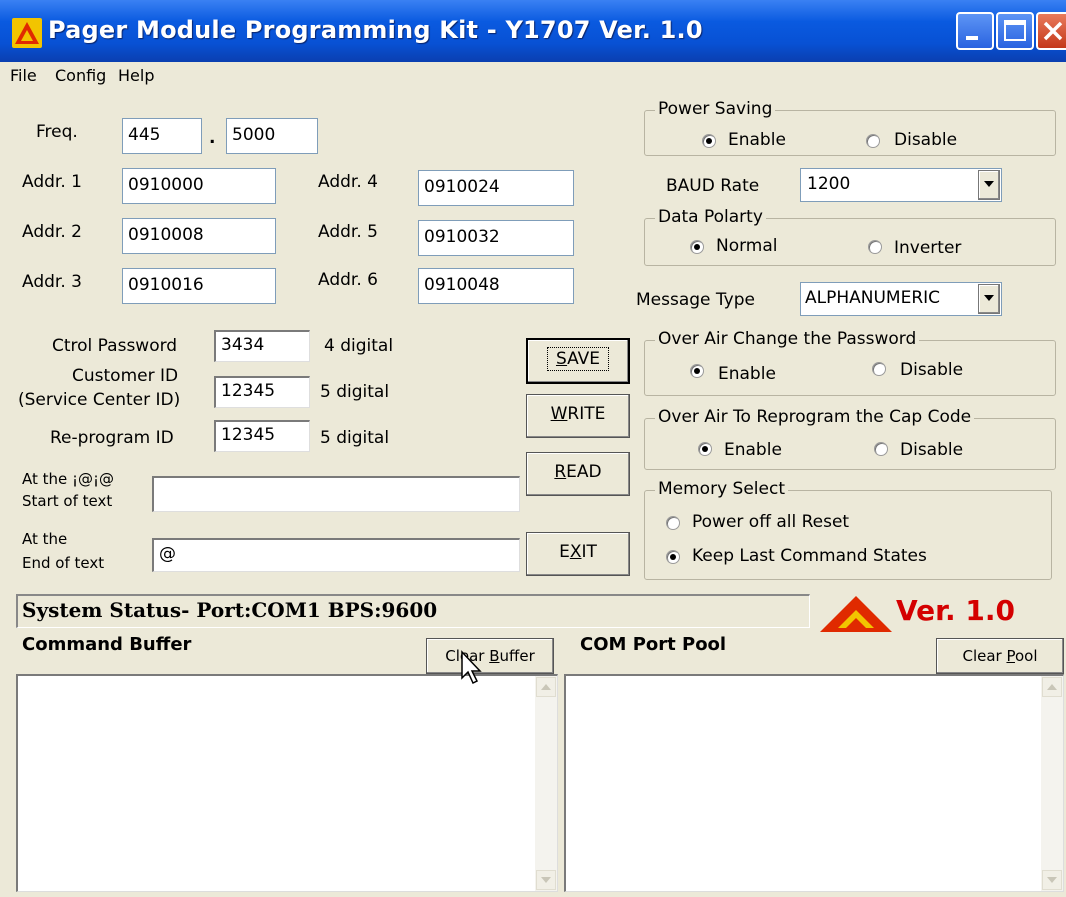 The image size is (1066, 897). What do you see at coordinates (496, 238) in the screenshot?
I see `addr5-input: 0910032` at bounding box center [496, 238].